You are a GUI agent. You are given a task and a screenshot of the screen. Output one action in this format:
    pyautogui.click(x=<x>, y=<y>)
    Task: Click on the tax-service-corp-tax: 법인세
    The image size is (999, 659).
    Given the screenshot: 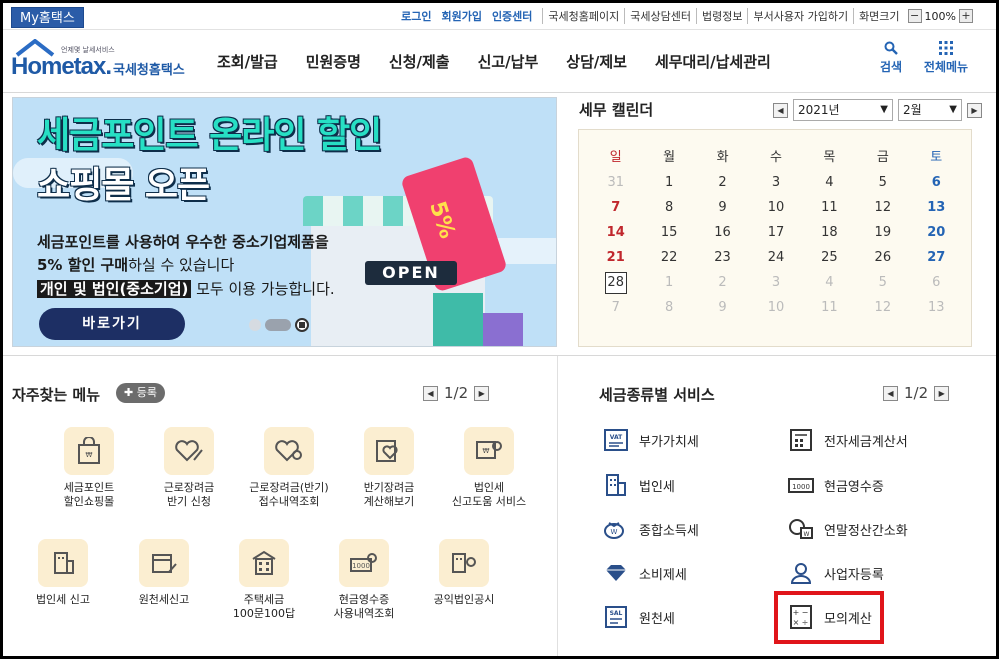 What is the action you would take?
    pyautogui.click(x=639, y=485)
    